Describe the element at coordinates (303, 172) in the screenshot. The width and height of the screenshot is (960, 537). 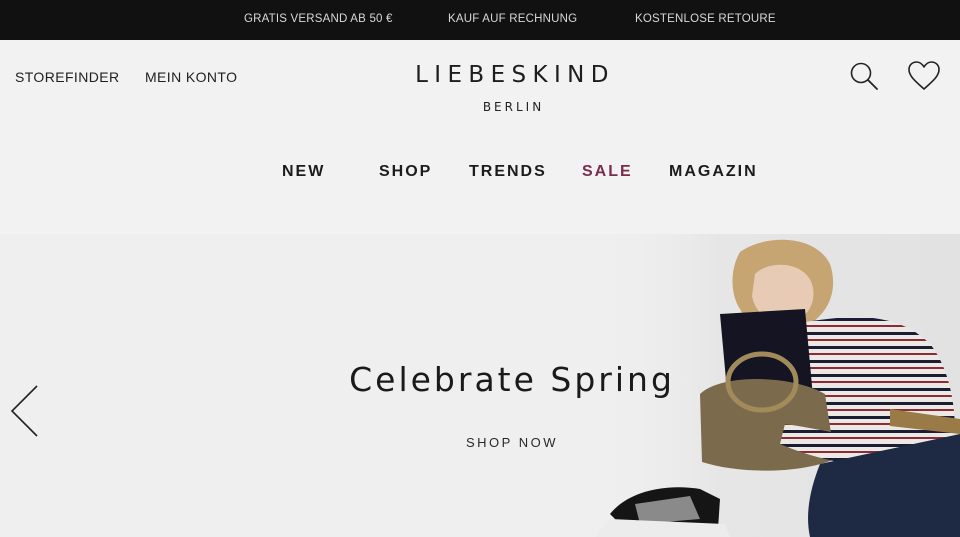
I see `nav-item-new: NEW` at that location.